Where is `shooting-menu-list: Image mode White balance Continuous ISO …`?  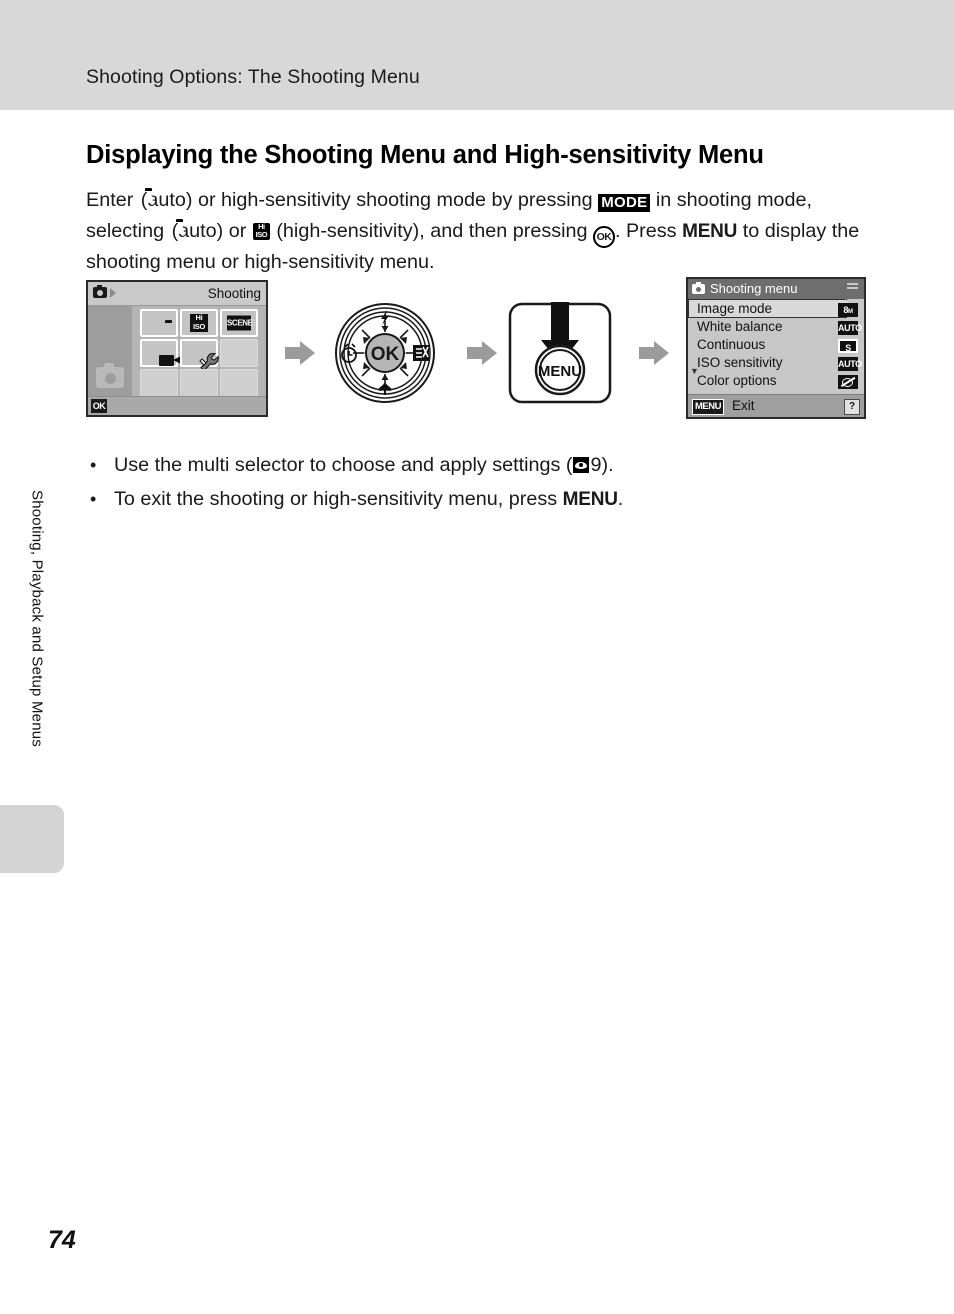 shooting-menu-list: Image mode White balance Continuous ISO … is located at coordinates (771, 347).